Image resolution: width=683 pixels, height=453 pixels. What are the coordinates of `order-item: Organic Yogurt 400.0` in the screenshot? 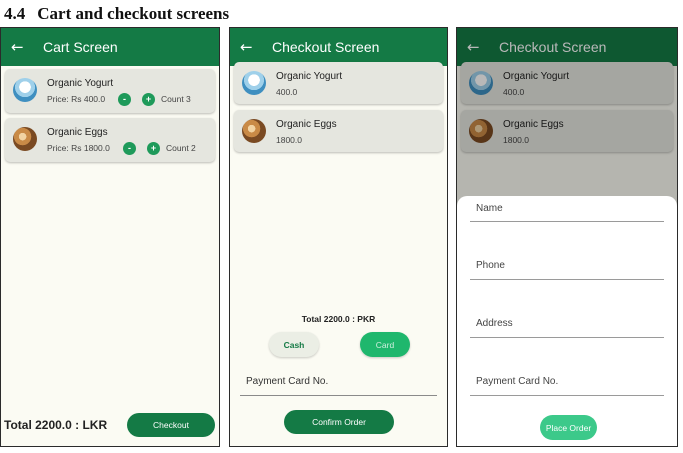 It's located at (338, 83).